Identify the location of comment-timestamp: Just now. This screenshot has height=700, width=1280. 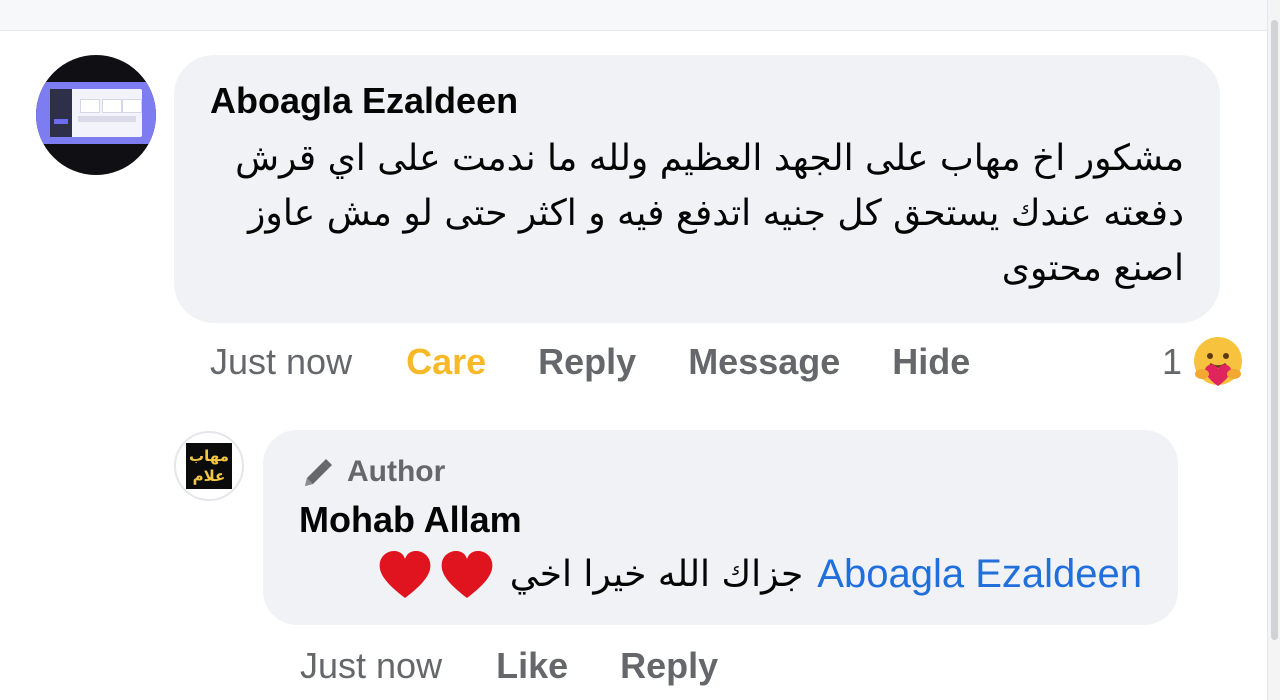
(281, 362).